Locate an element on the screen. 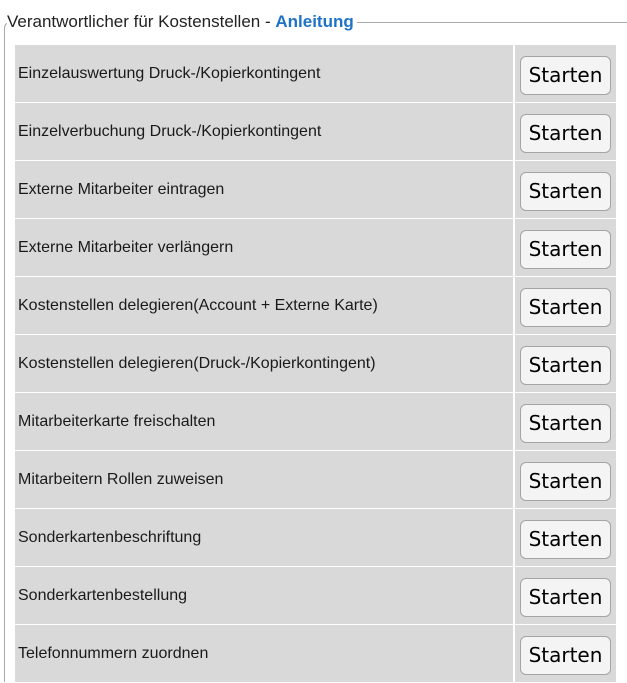  action-label: Telefonnummern zuordnen is located at coordinates (264, 653).